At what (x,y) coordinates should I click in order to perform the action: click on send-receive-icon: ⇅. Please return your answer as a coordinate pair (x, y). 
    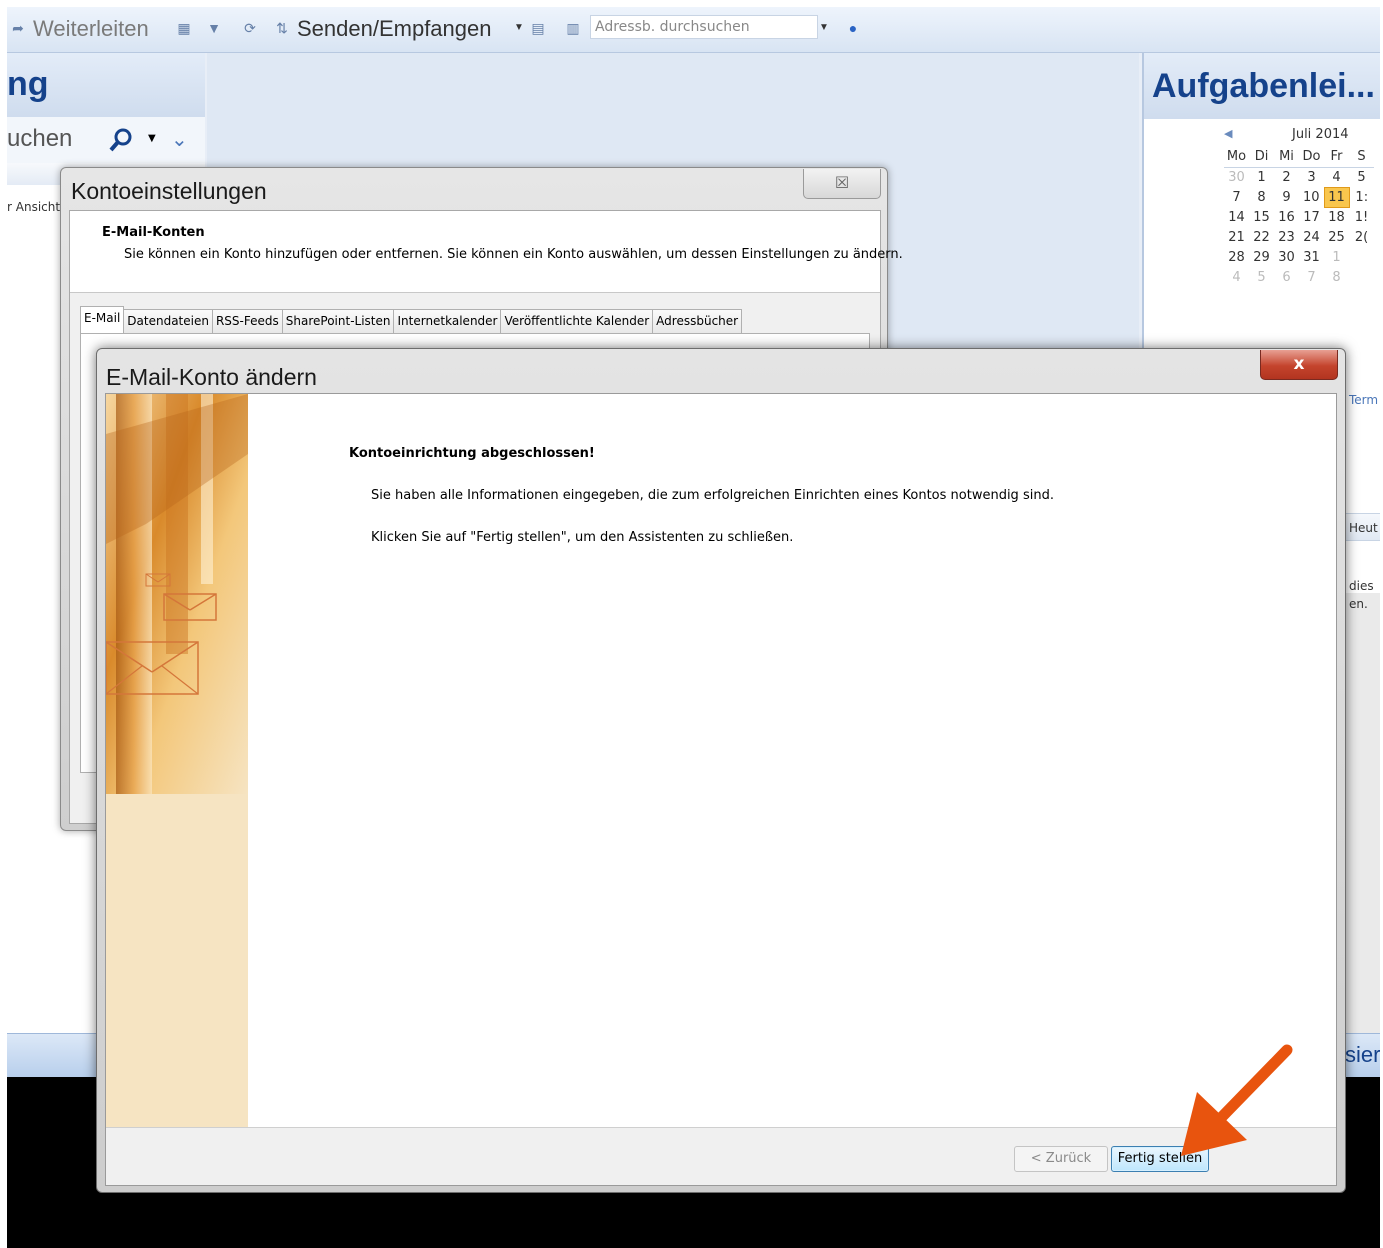
    Looking at the image, I should click on (282, 28).